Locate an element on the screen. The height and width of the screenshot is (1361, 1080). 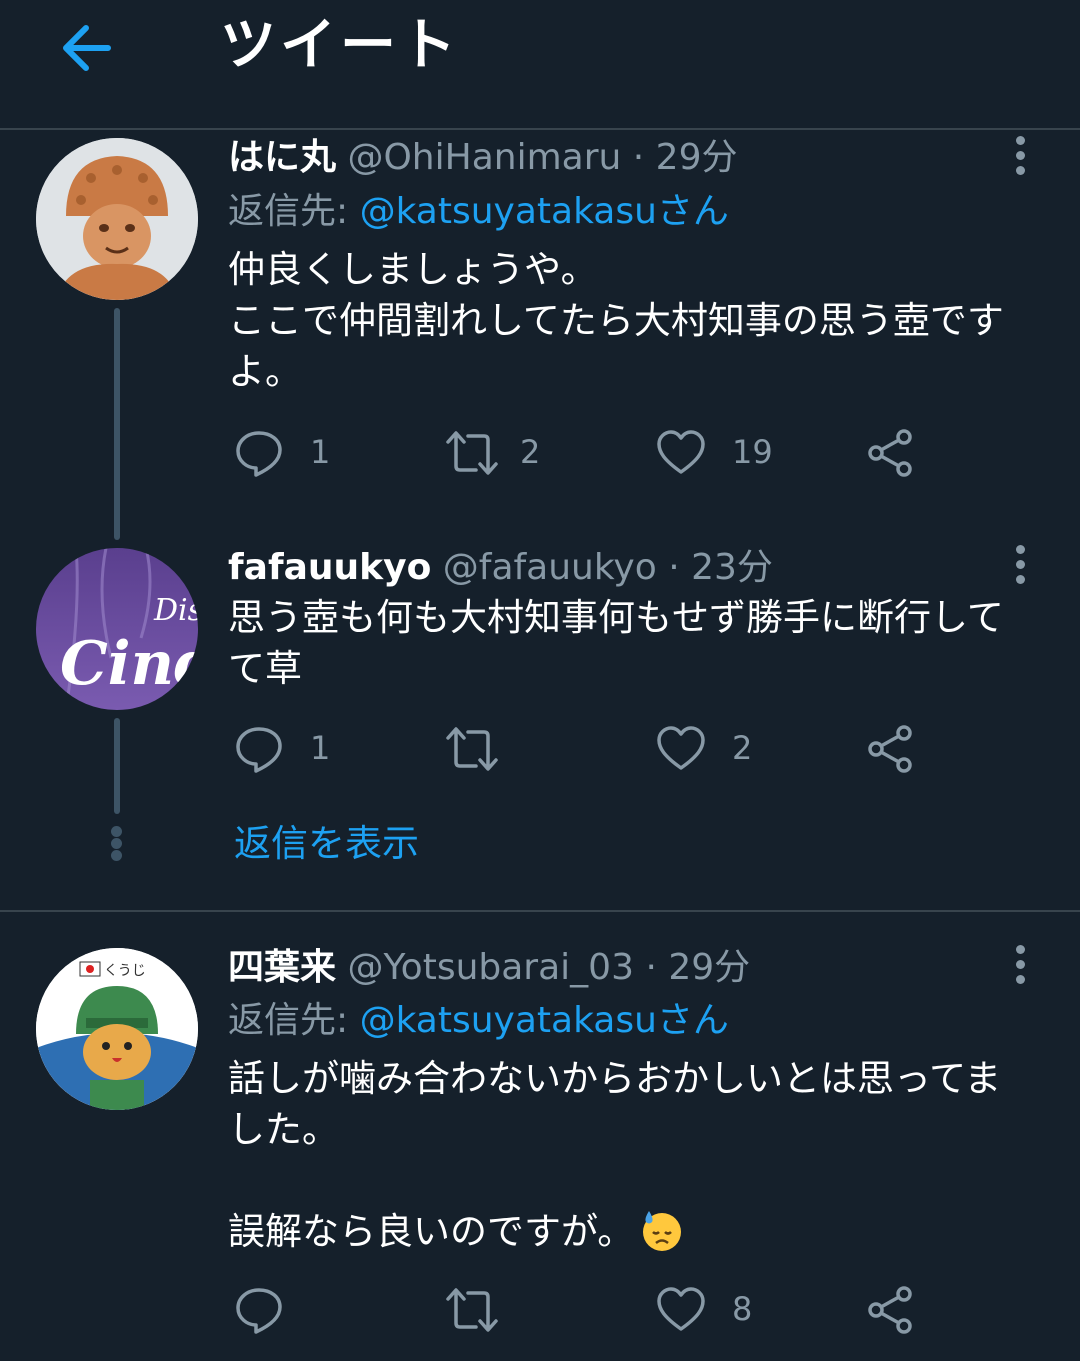
tweet-2-header: fafauukyo @fafauukyo · 23分 is located at coordinates (500, 568).